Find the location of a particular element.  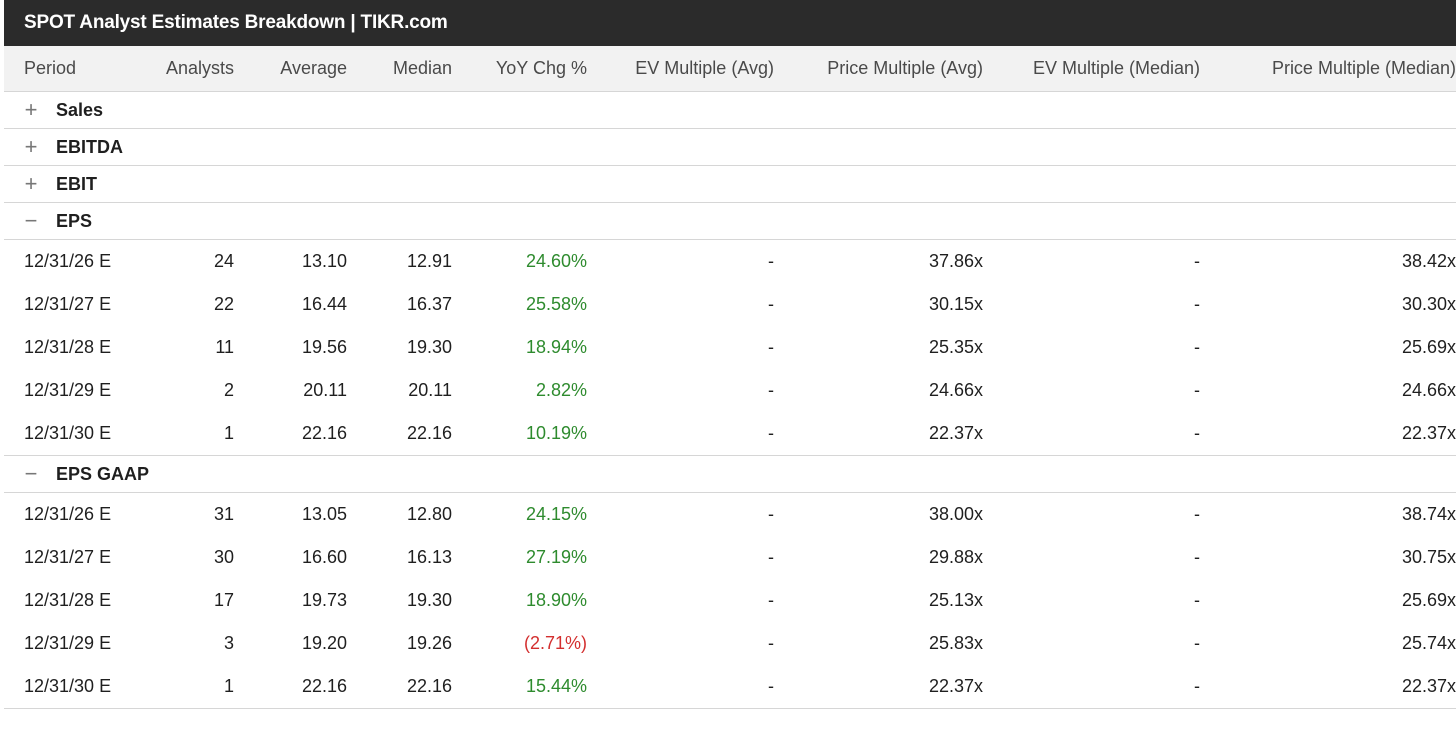

section-label: EPS GAAP is located at coordinates (103, 473).